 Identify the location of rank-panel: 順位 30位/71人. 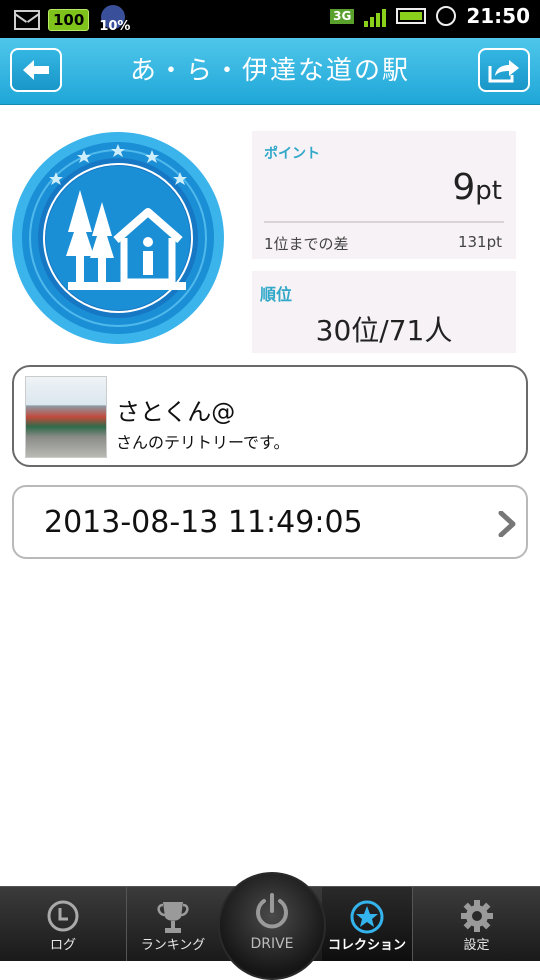
(384, 312).